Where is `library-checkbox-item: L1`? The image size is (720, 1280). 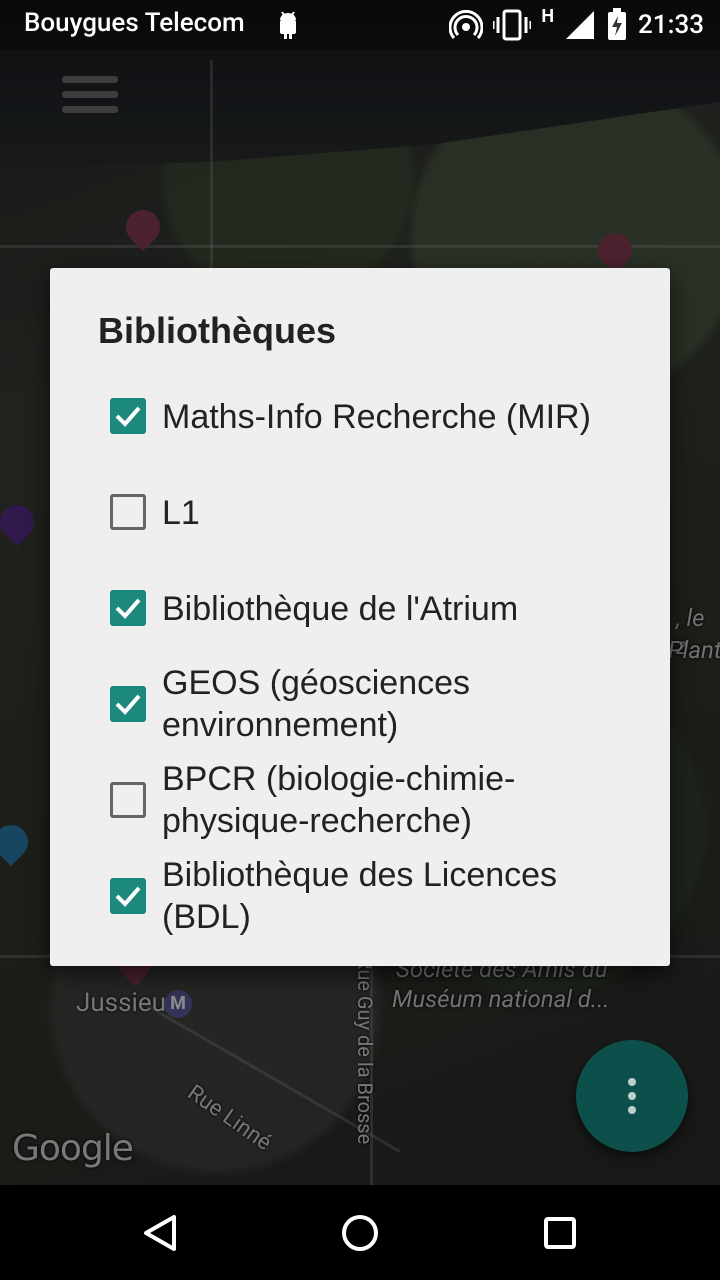 library-checkbox-item: L1 is located at coordinates (370, 533).